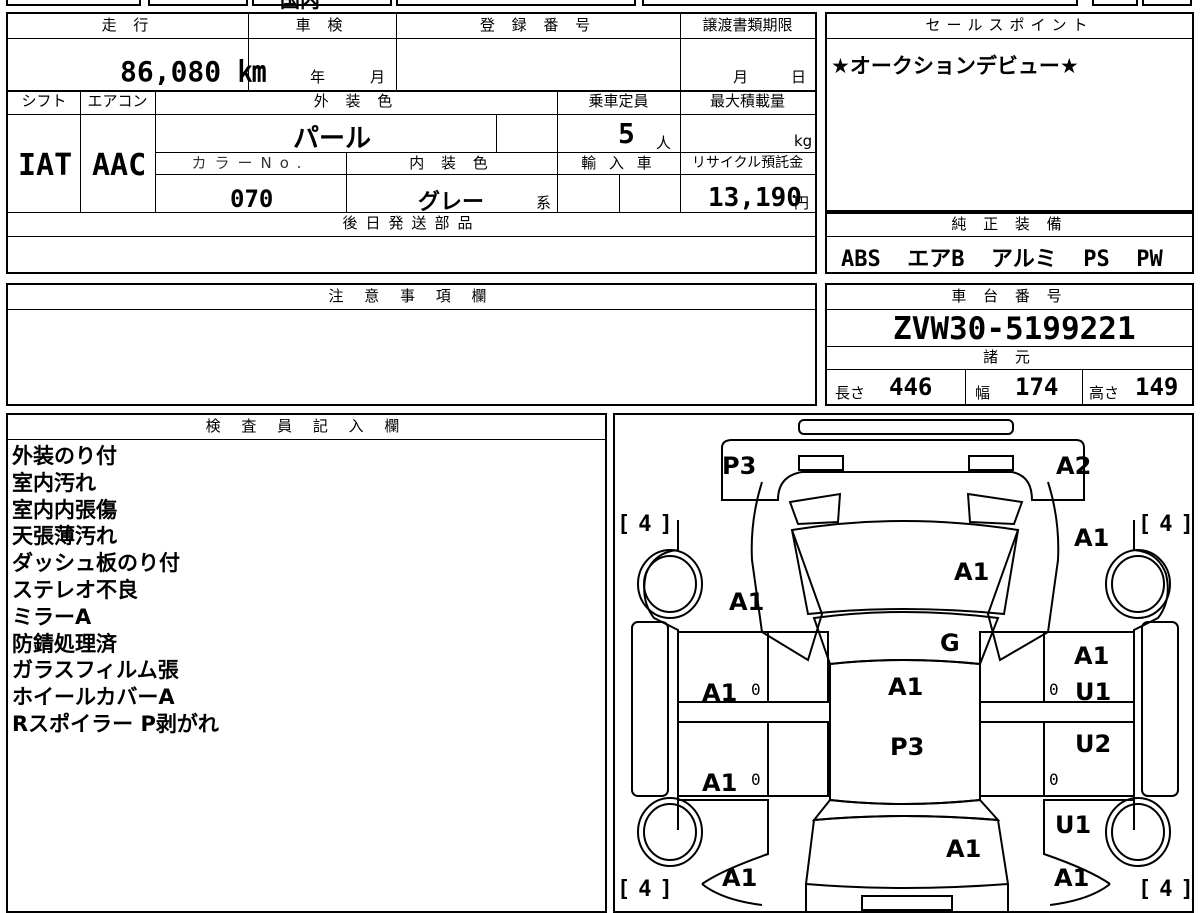  I want to click on mark-front-right-bumper: A2, so click(1074, 466).